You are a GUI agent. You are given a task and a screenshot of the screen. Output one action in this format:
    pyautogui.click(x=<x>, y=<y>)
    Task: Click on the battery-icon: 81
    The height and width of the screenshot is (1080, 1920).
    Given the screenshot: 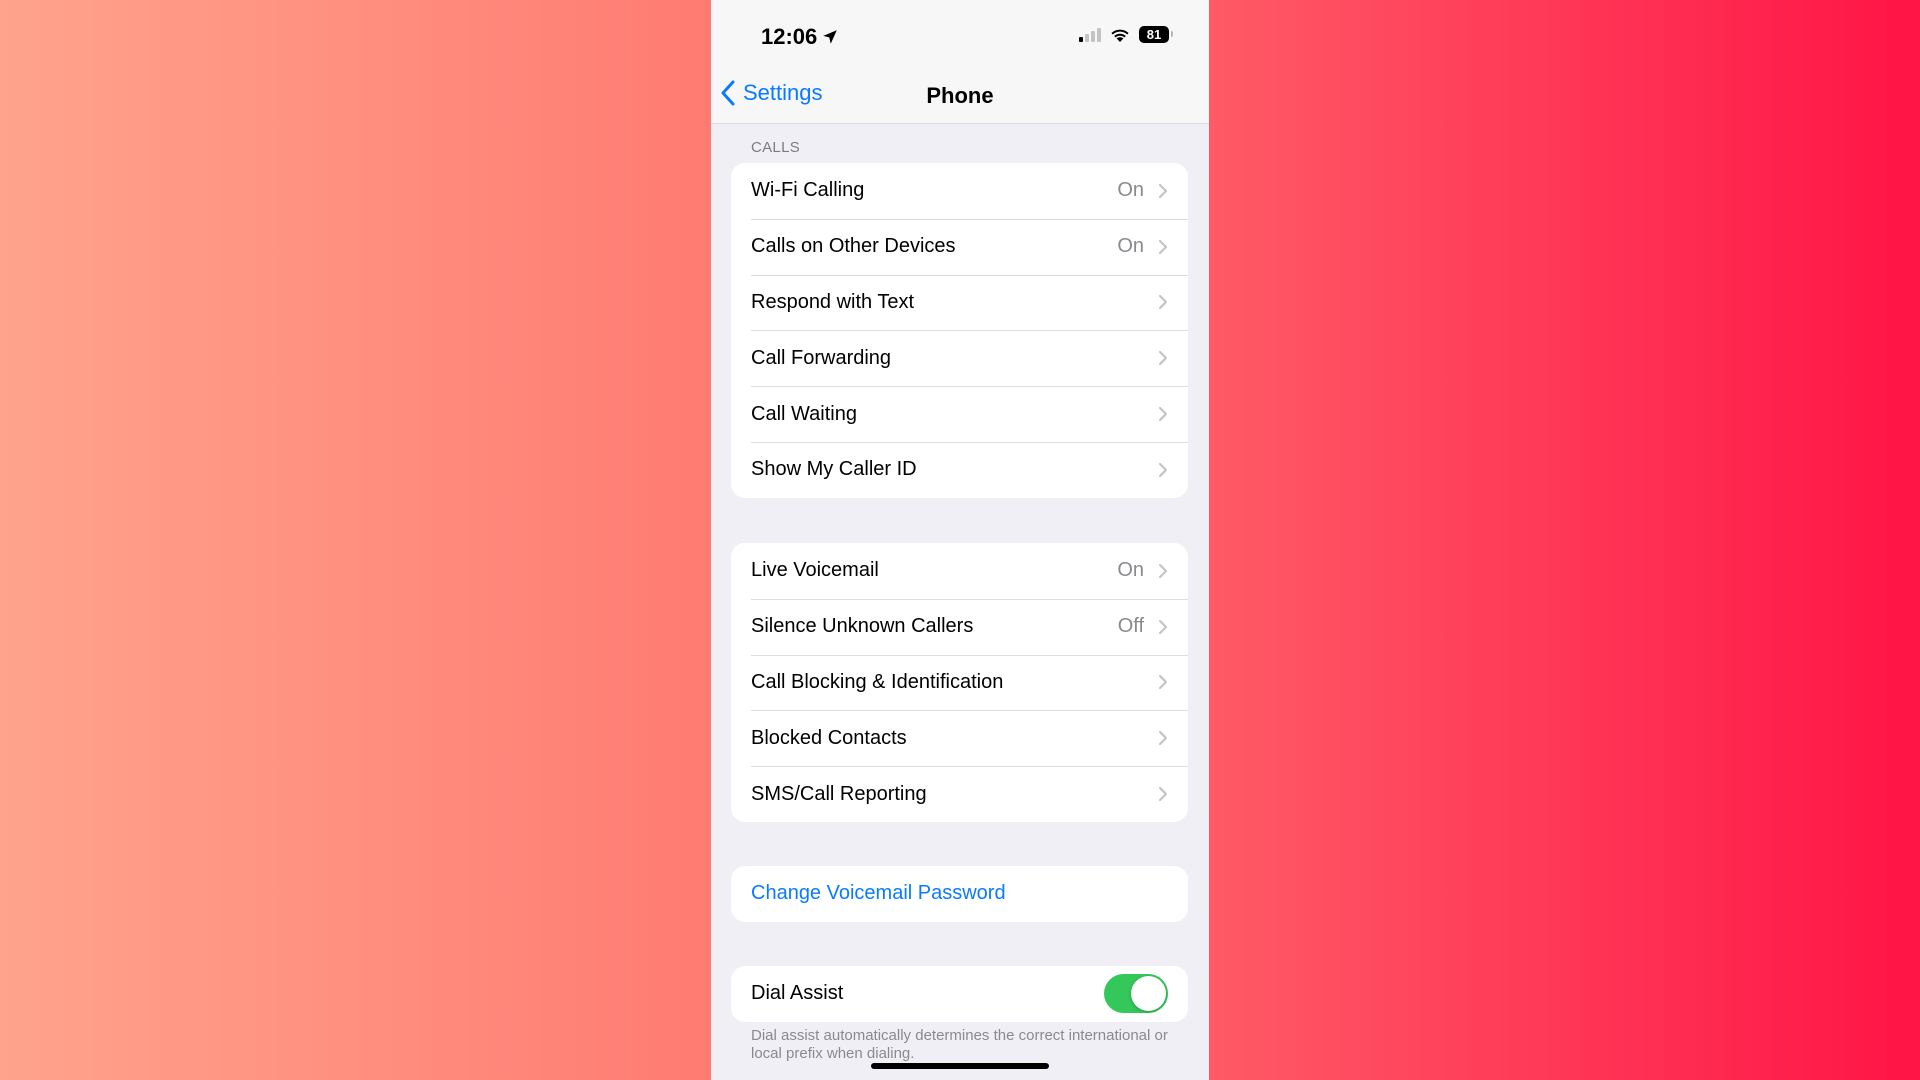 What is the action you would take?
    pyautogui.click(x=1156, y=34)
    